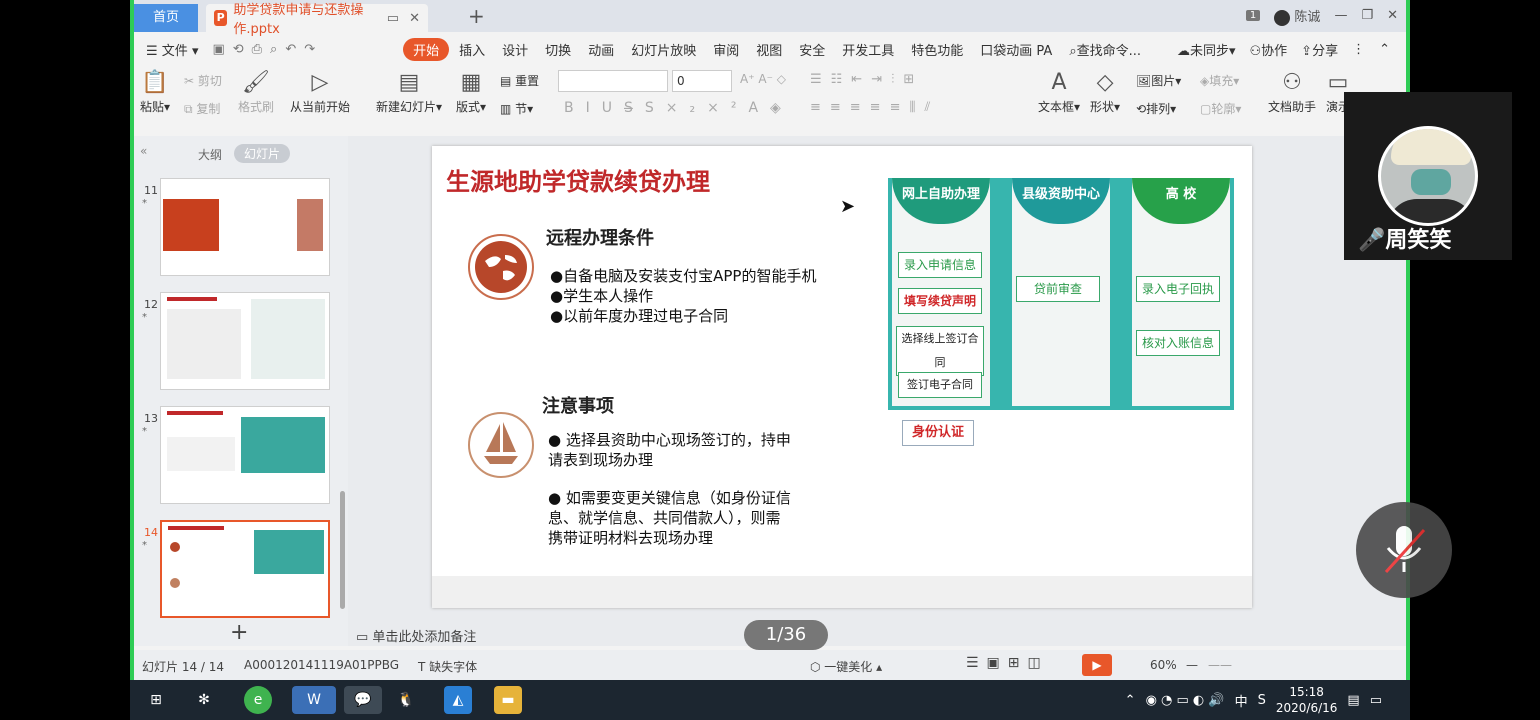  I want to click on search-icon: ⌕, so click(1073, 51).